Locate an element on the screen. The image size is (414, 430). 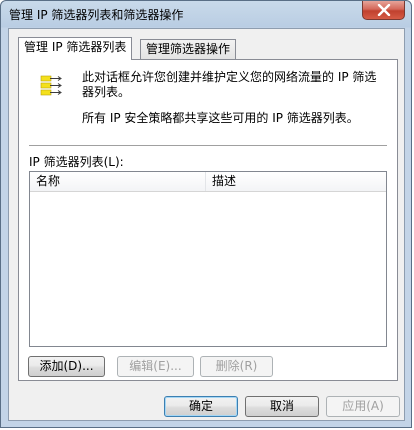
description-text: 此对话框允许您创建并维护定义您的网络流量的 IP 筛选器列表。 is located at coordinates (229, 84).